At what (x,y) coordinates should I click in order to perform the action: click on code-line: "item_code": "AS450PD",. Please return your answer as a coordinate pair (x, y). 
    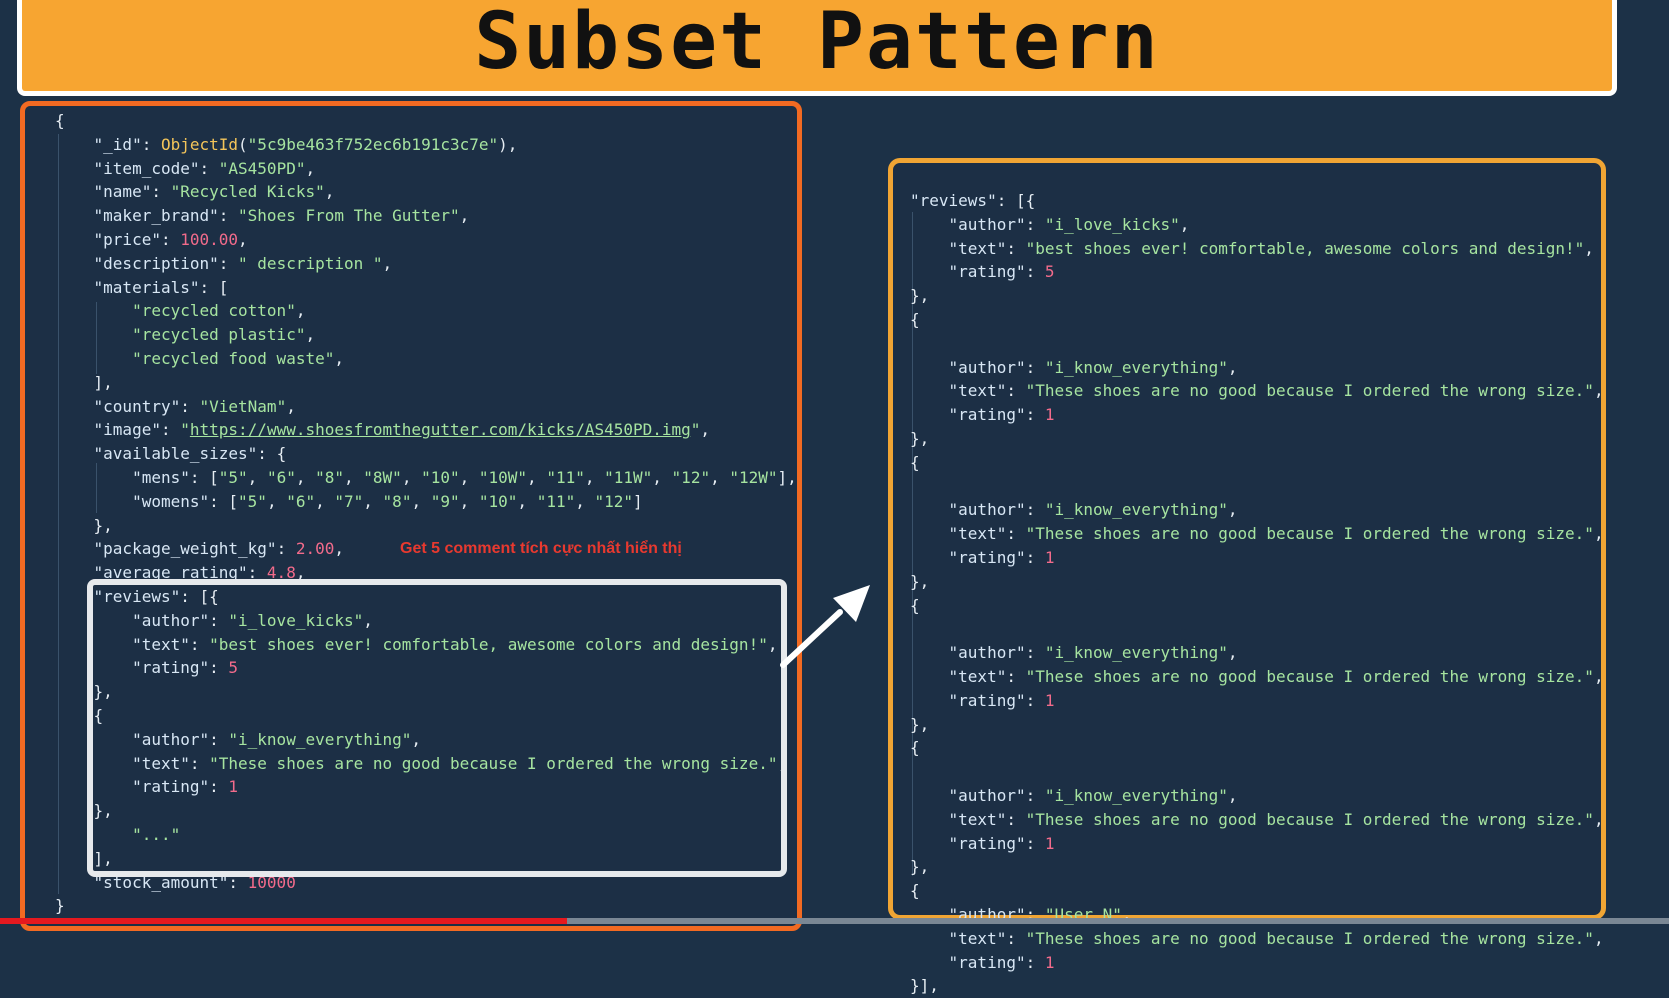
    Looking at the image, I should click on (426, 169).